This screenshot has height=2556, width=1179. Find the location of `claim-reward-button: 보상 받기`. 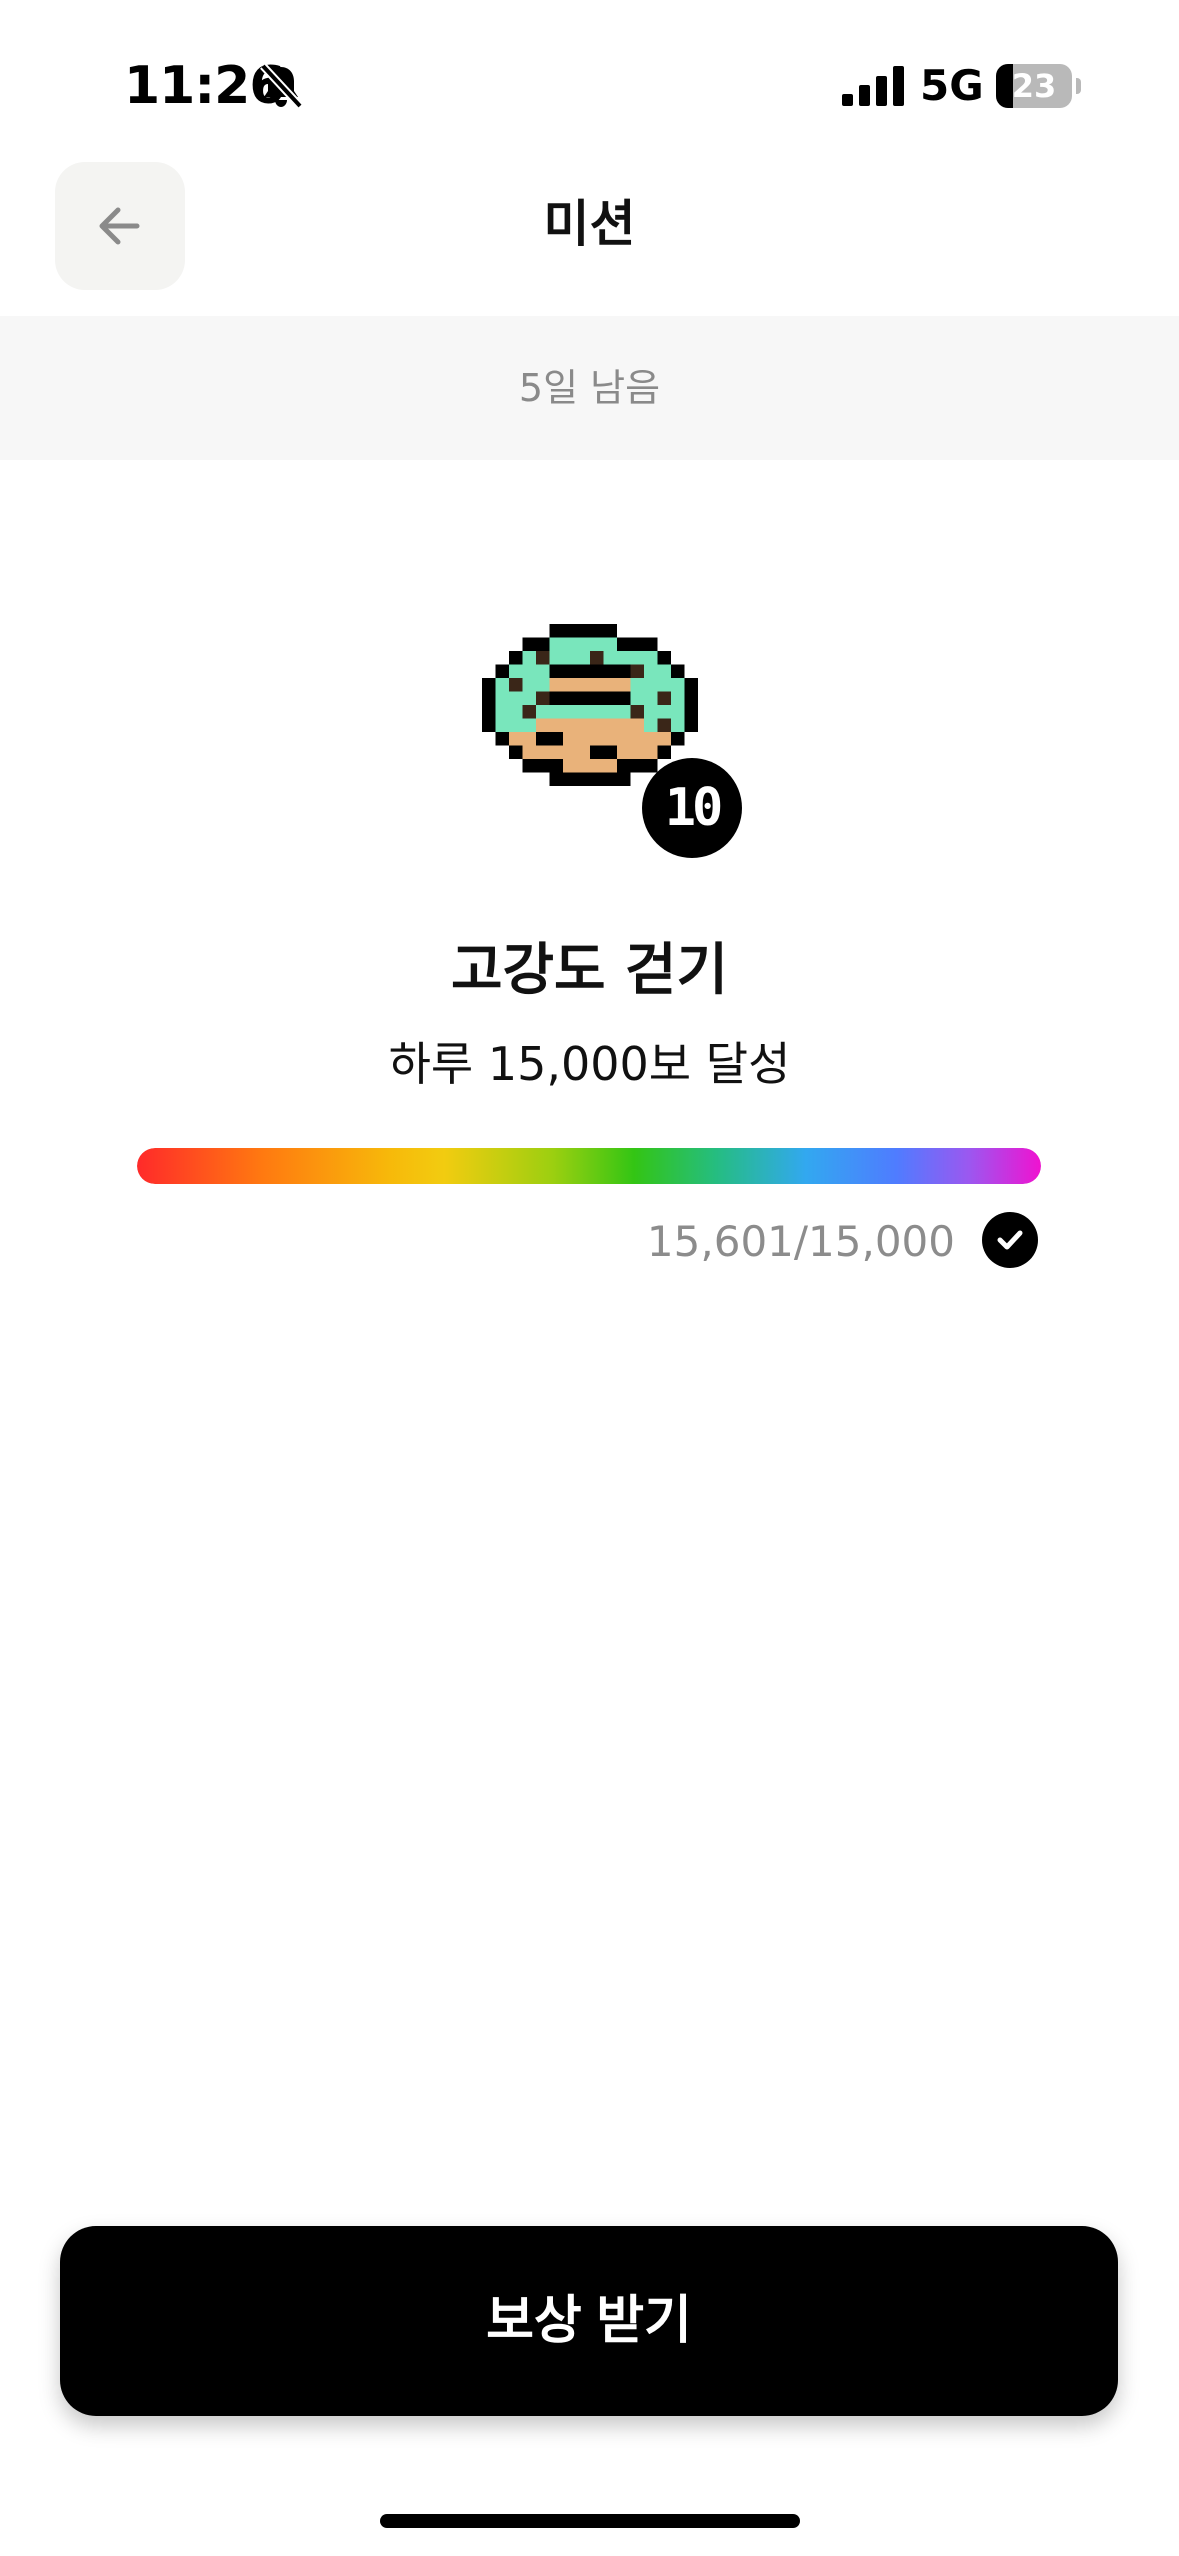

claim-reward-button: 보상 받기 is located at coordinates (589, 2321).